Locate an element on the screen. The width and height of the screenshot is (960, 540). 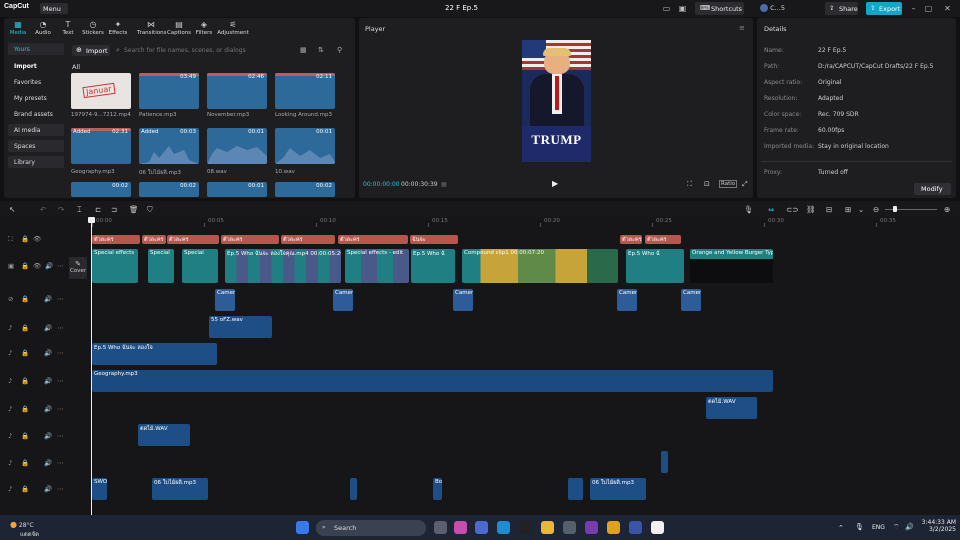
playhead is located at coordinates (91, 366).